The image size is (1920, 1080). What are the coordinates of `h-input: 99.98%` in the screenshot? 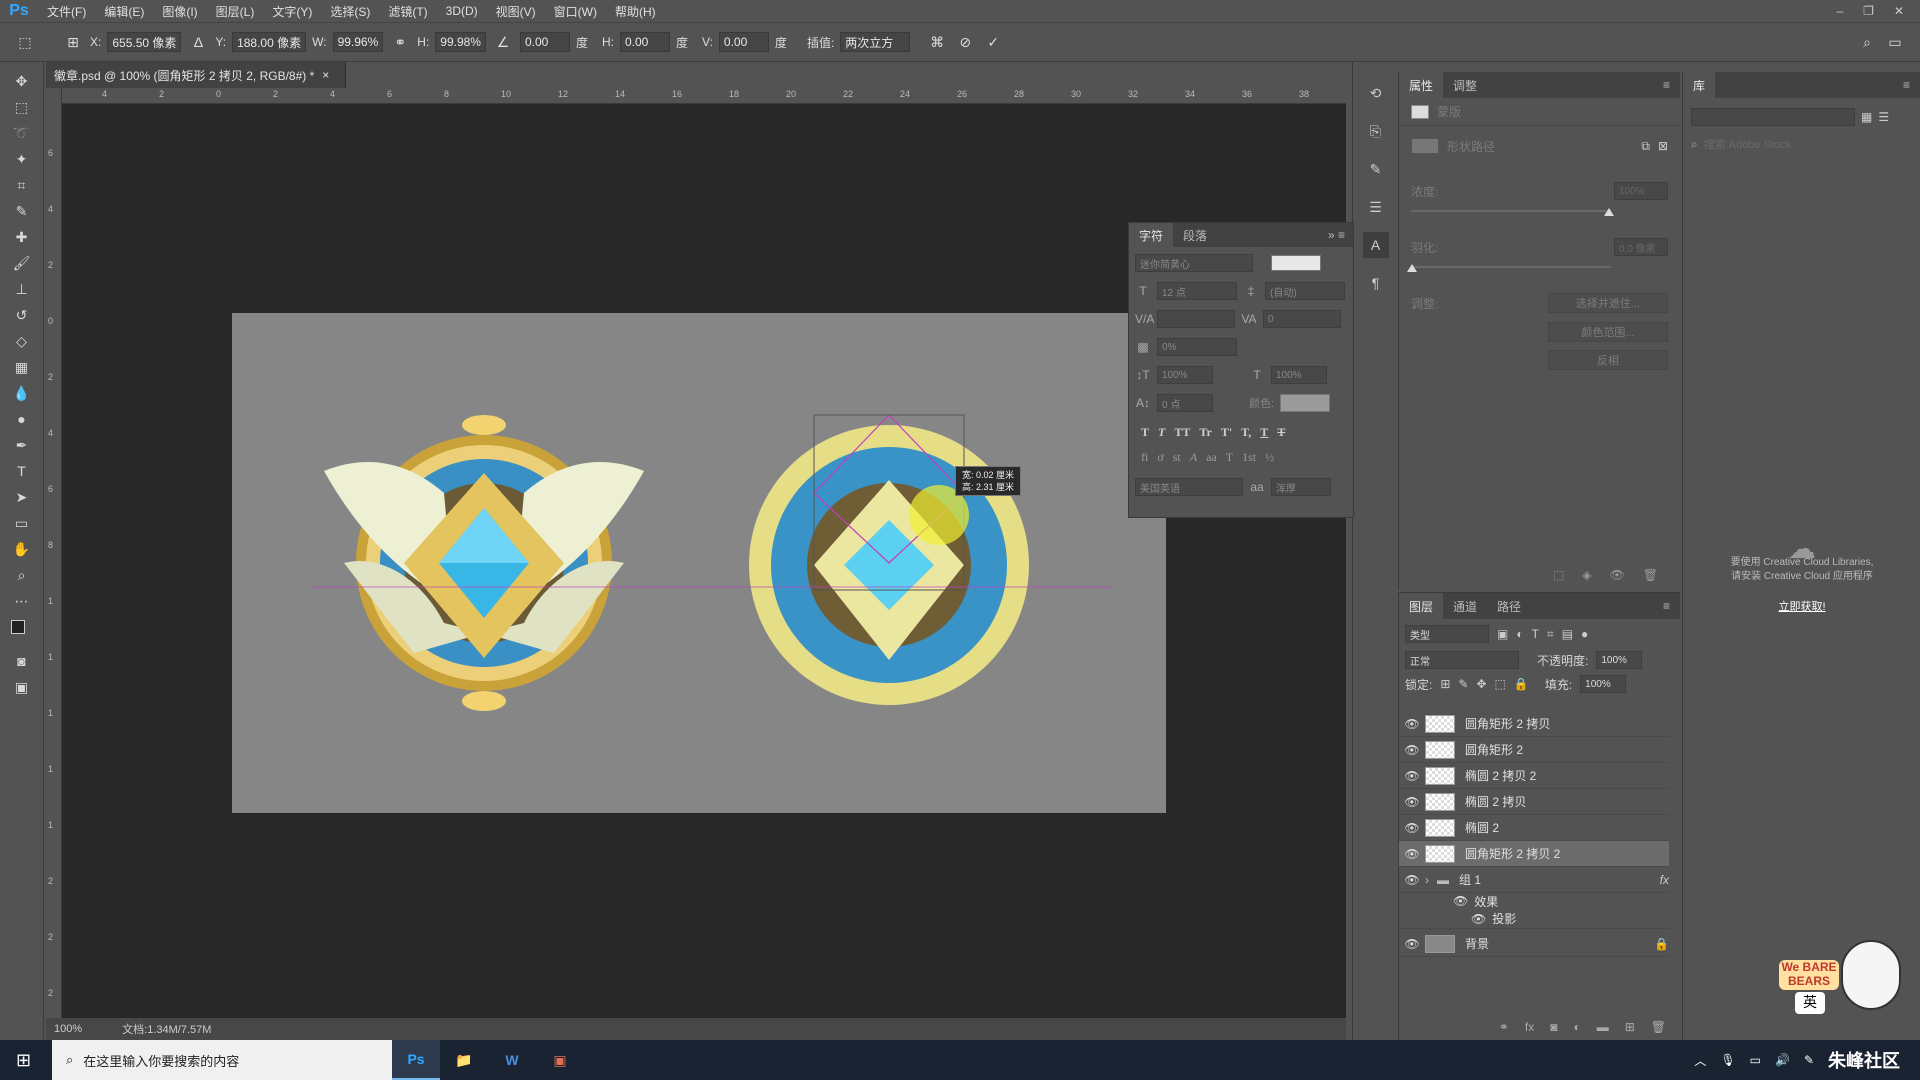 It's located at (460, 42).